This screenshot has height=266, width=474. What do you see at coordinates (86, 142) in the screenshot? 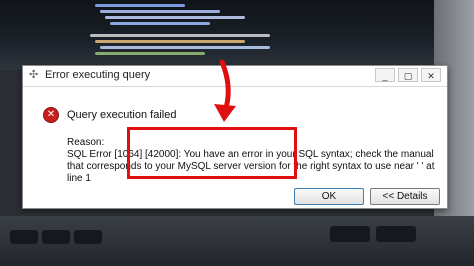
I see `reason-label: Reason:` at bounding box center [86, 142].